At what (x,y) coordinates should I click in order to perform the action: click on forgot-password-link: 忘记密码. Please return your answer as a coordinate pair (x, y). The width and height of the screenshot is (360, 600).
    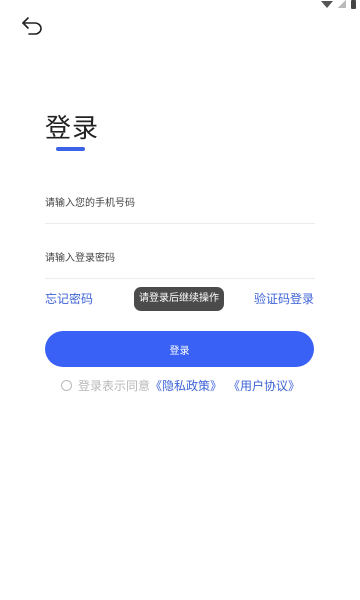
    Looking at the image, I should click on (69, 298).